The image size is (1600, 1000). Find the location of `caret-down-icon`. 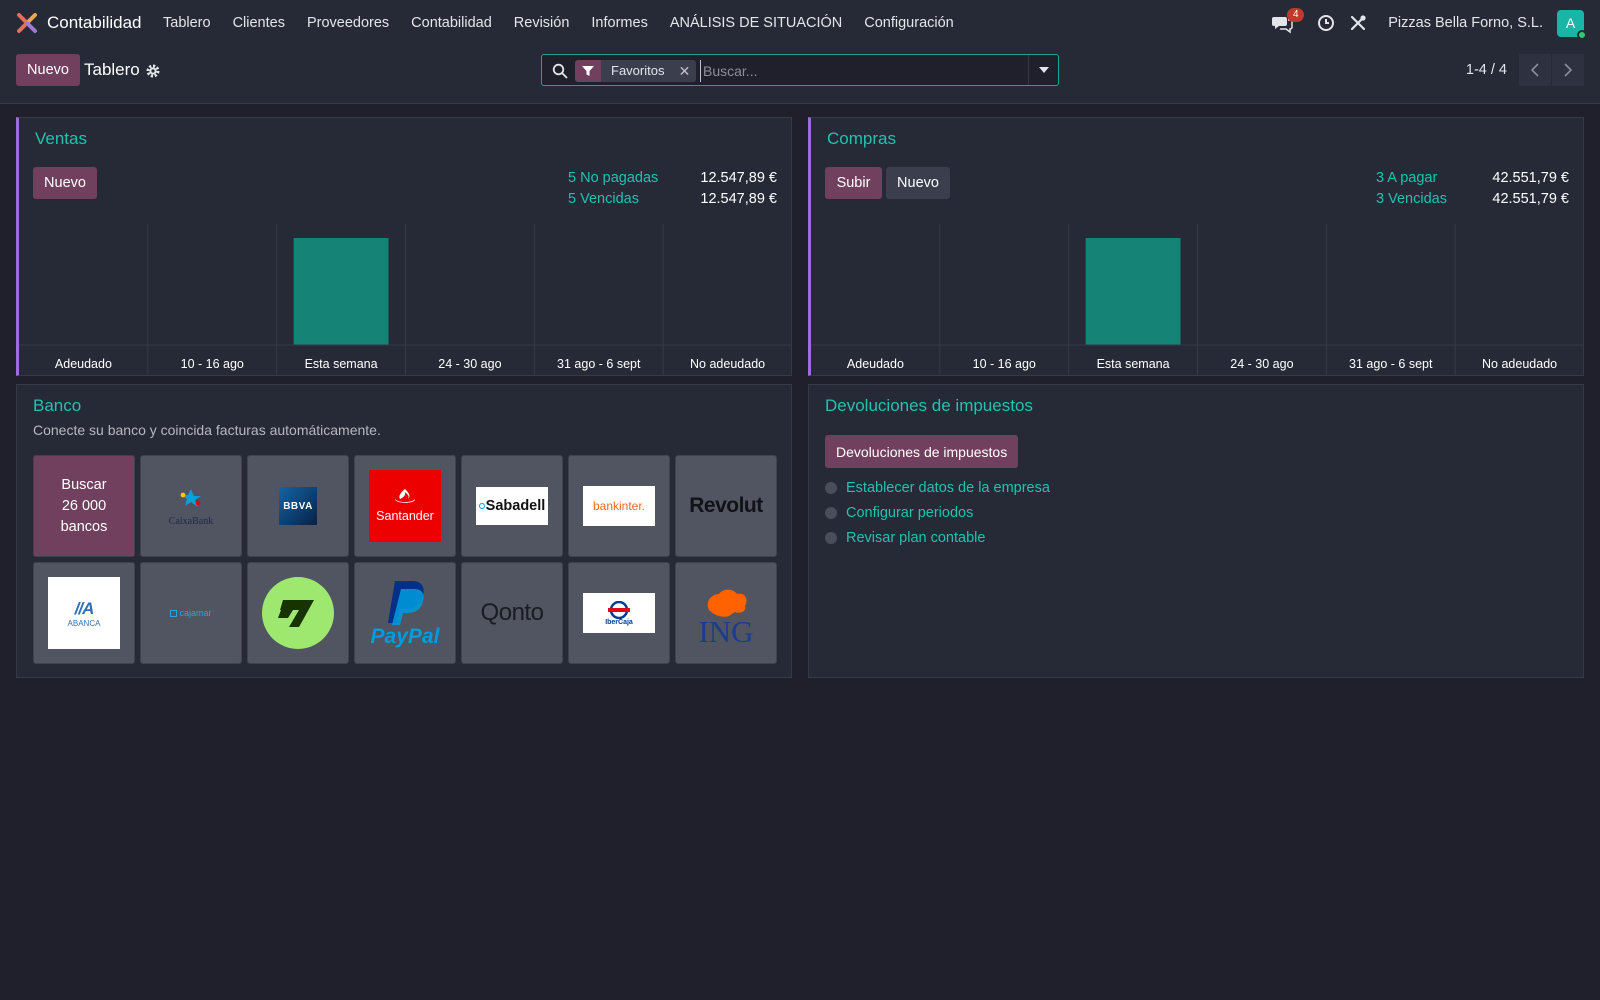

caret-down-icon is located at coordinates (1043, 70).